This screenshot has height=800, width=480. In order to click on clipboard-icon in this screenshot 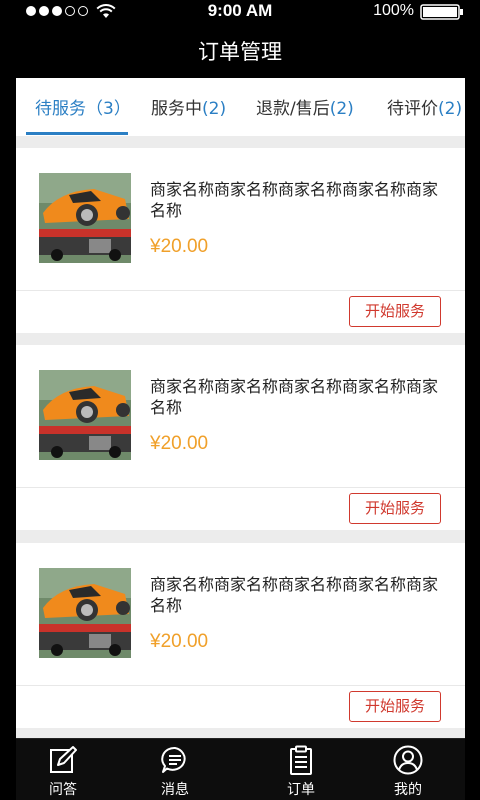, I will do `click(301, 760)`.